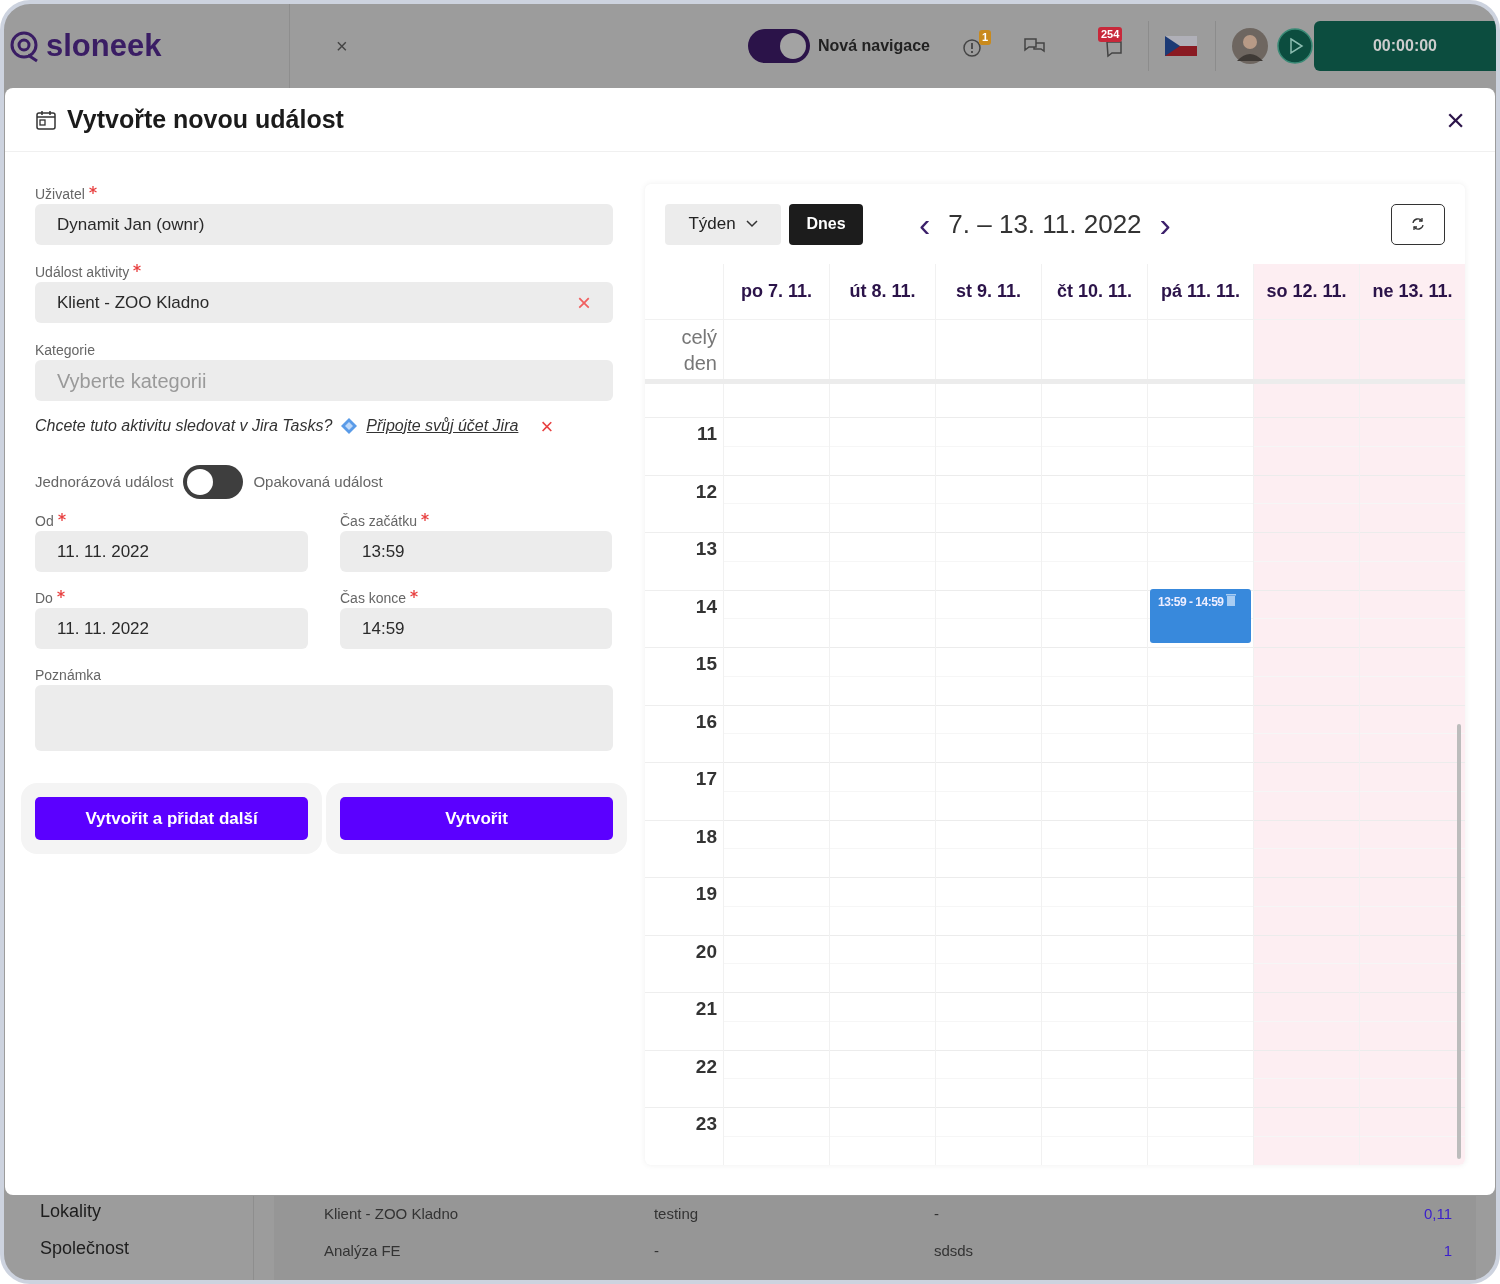 The width and height of the screenshot is (1500, 1284). What do you see at coordinates (778, 46) in the screenshot?
I see `navigation-toggle` at bounding box center [778, 46].